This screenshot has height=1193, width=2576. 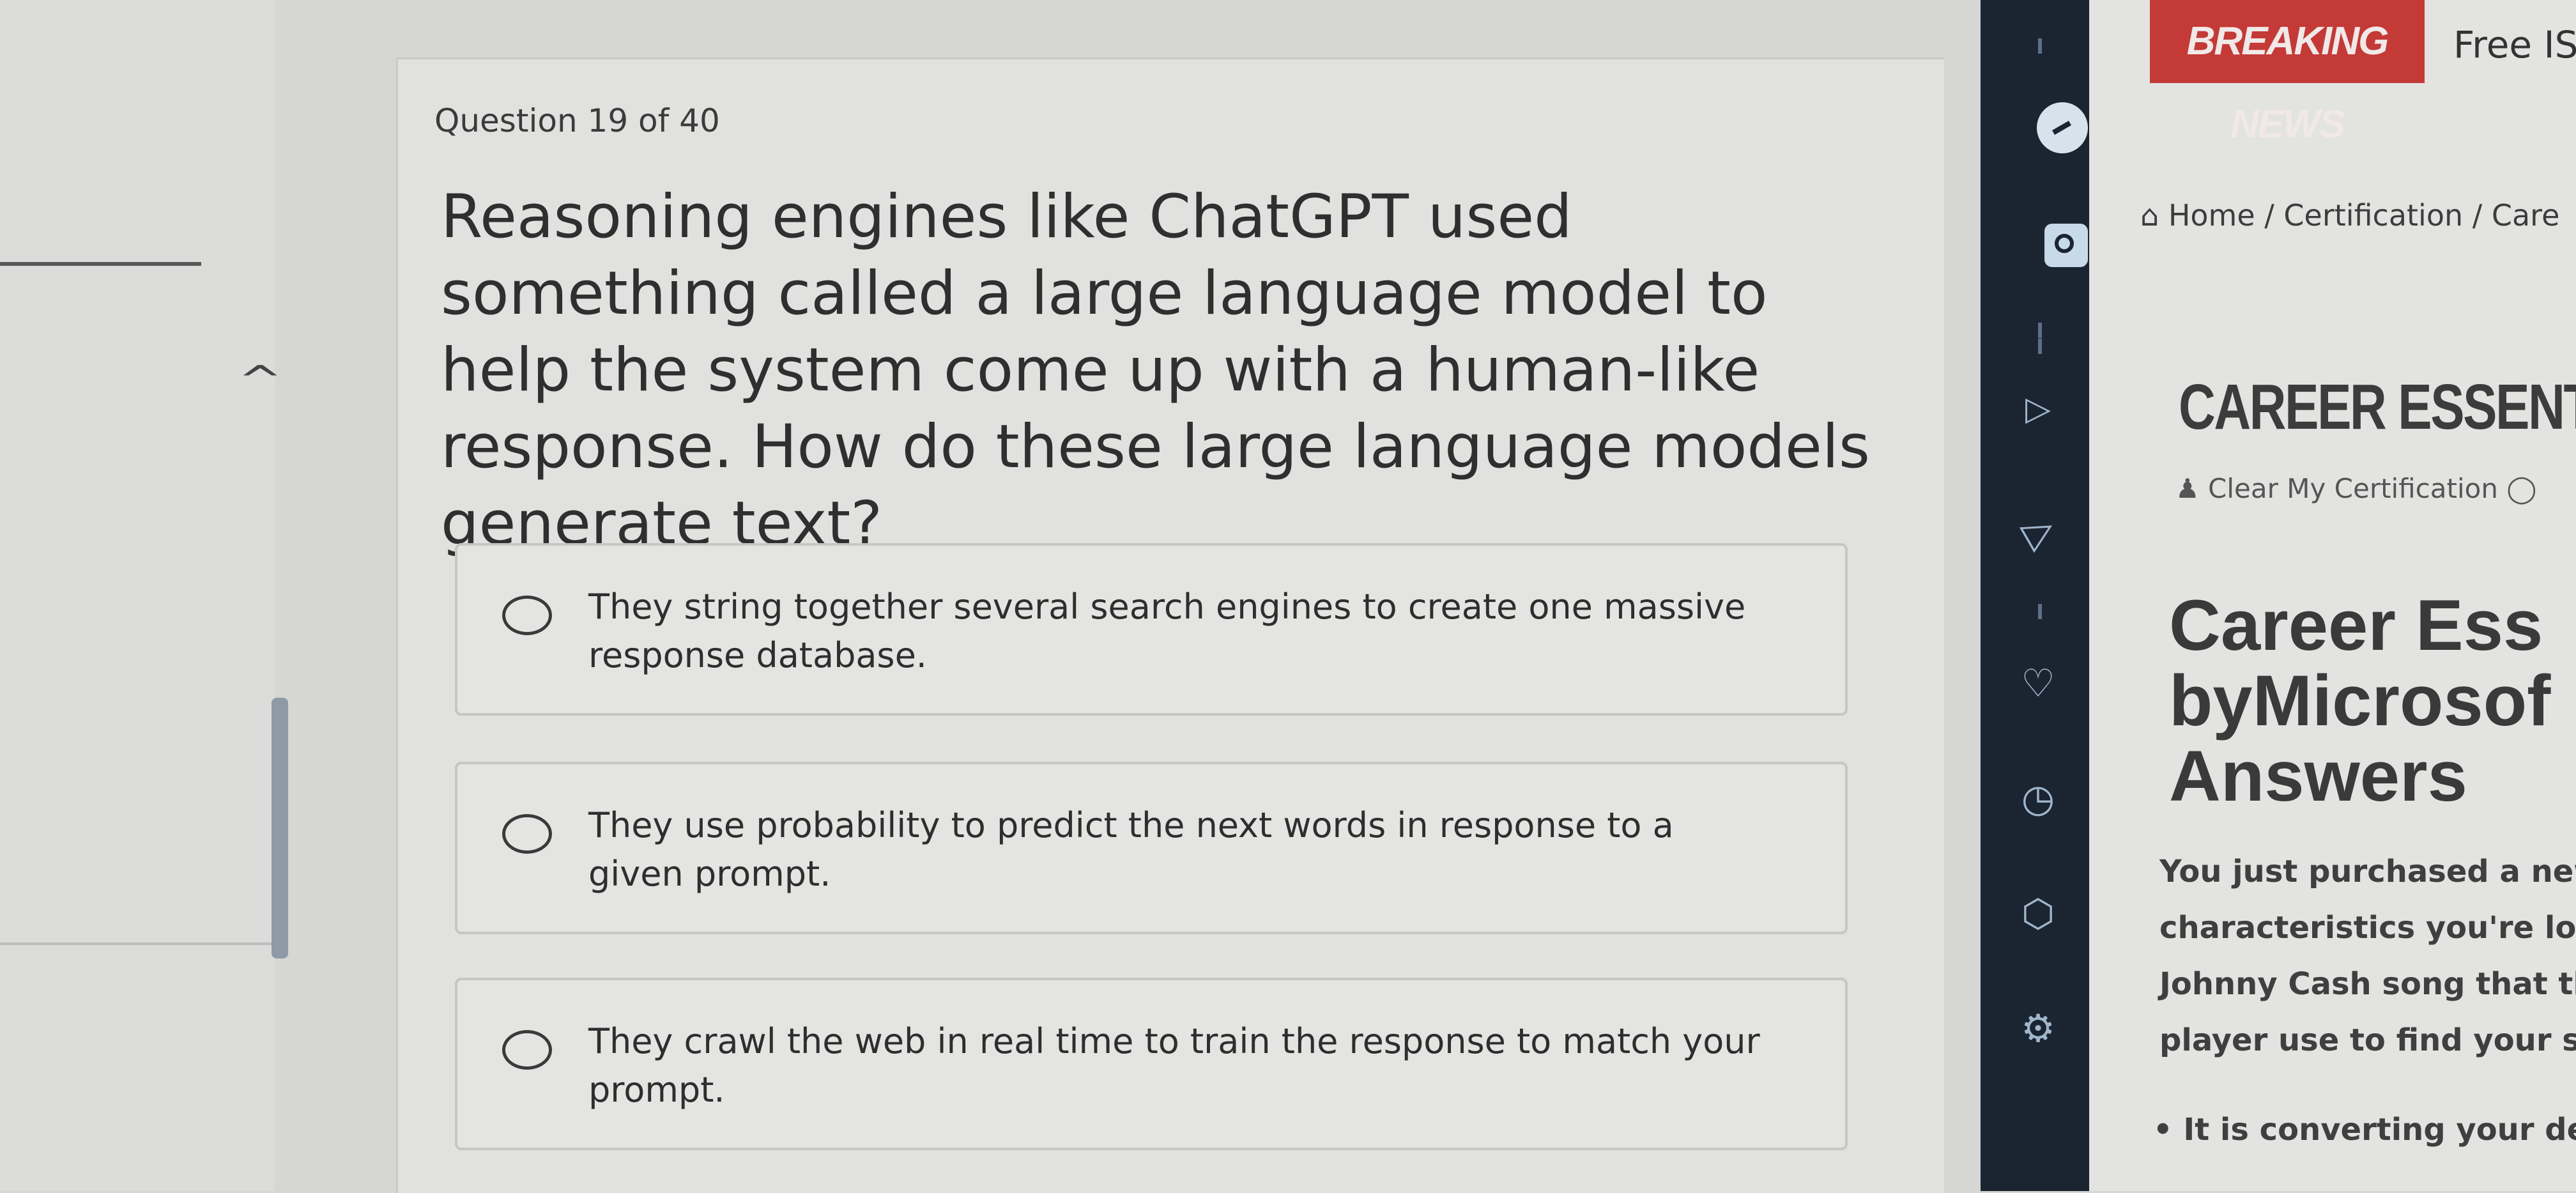 What do you see at coordinates (2192, 489) in the screenshot?
I see `user-icon: ♟` at bounding box center [2192, 489].